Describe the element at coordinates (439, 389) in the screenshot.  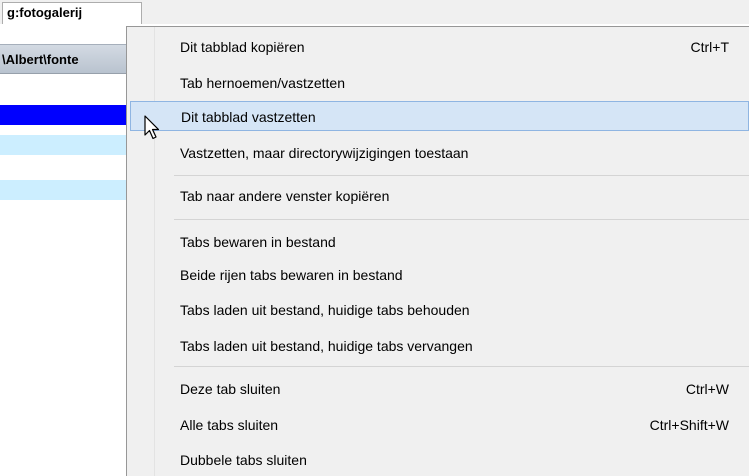
I see `menu-item-close-tab: Deze tab sluiten Ctrl+W` at that location.